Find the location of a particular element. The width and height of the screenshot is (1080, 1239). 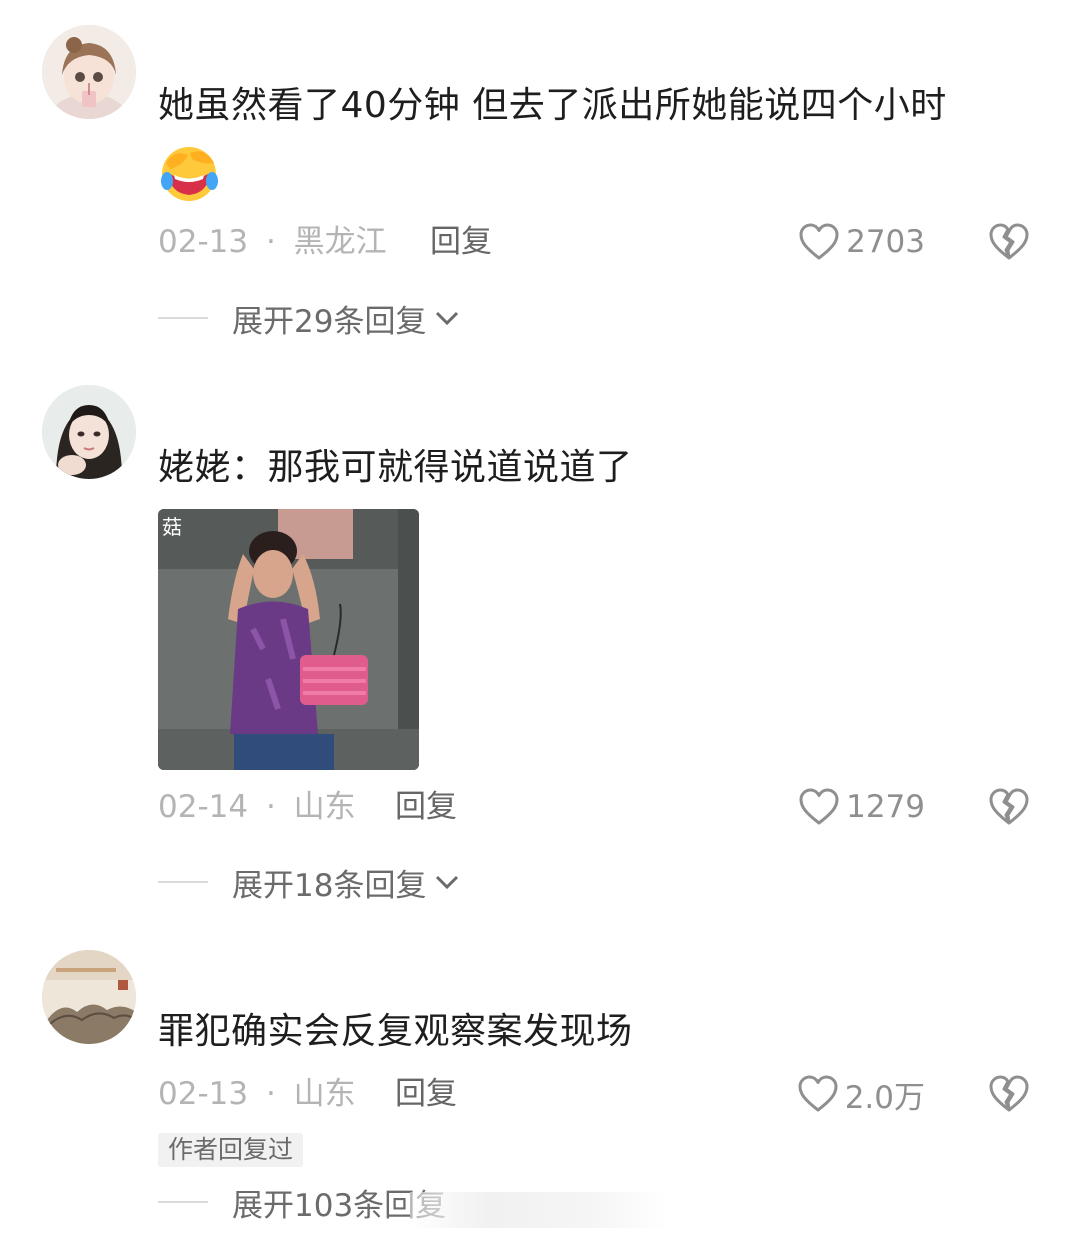

like-count: 2.0万 is located at coordinates (884, 1097).